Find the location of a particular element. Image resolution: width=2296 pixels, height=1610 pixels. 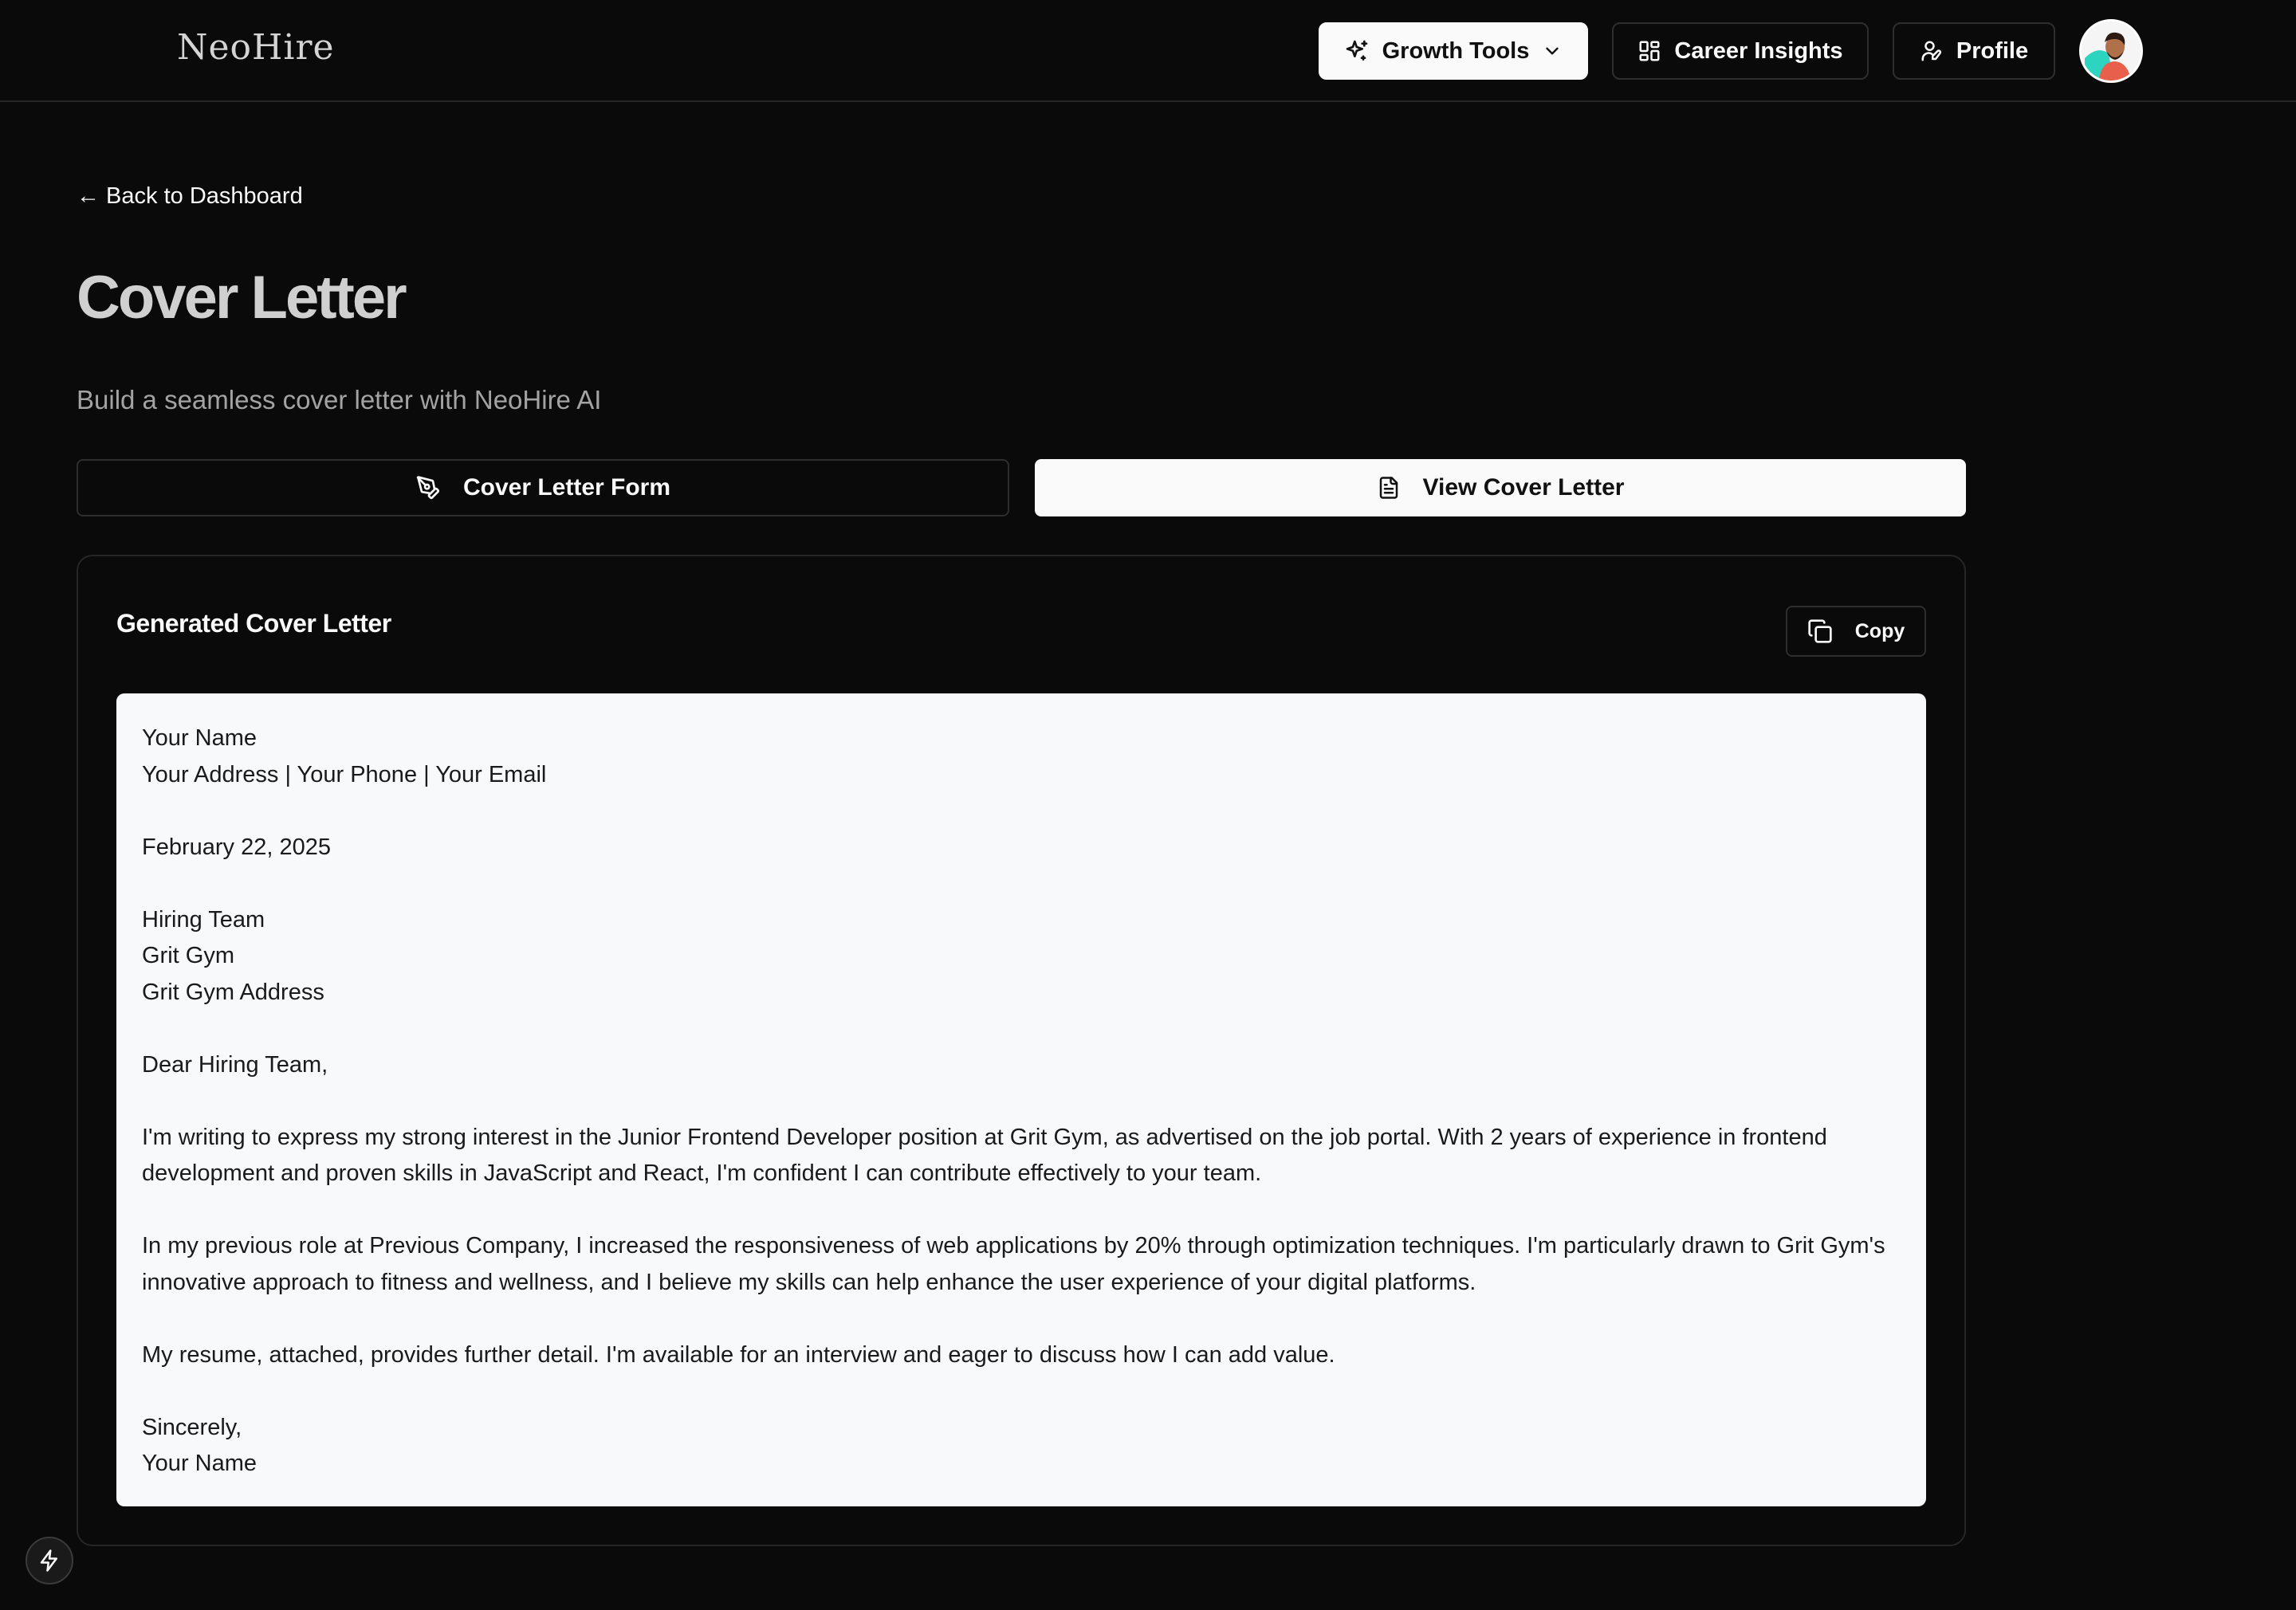

file-text-icon is located at coordinates (1388, 488).